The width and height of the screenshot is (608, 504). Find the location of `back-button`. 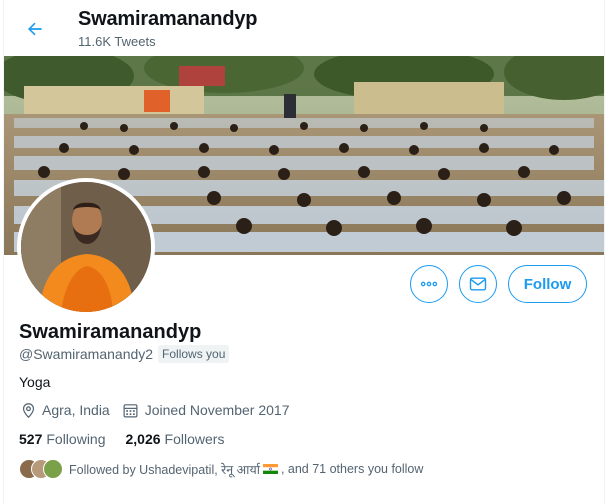

back-button is located at coordinates (35, 29).